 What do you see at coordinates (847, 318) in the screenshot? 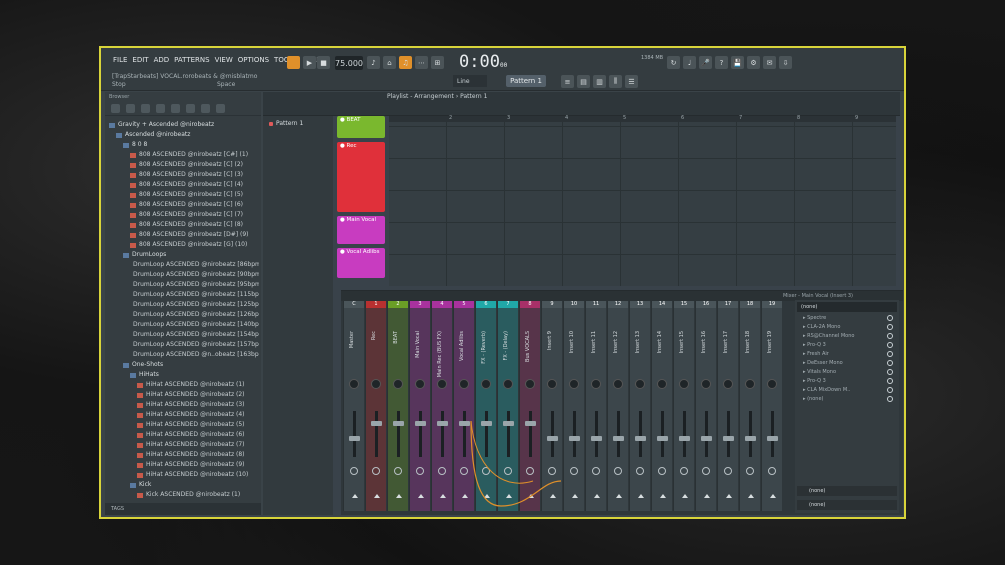
I see `fx-slot: ▸ Spectre` at bounding box center [847, 318].